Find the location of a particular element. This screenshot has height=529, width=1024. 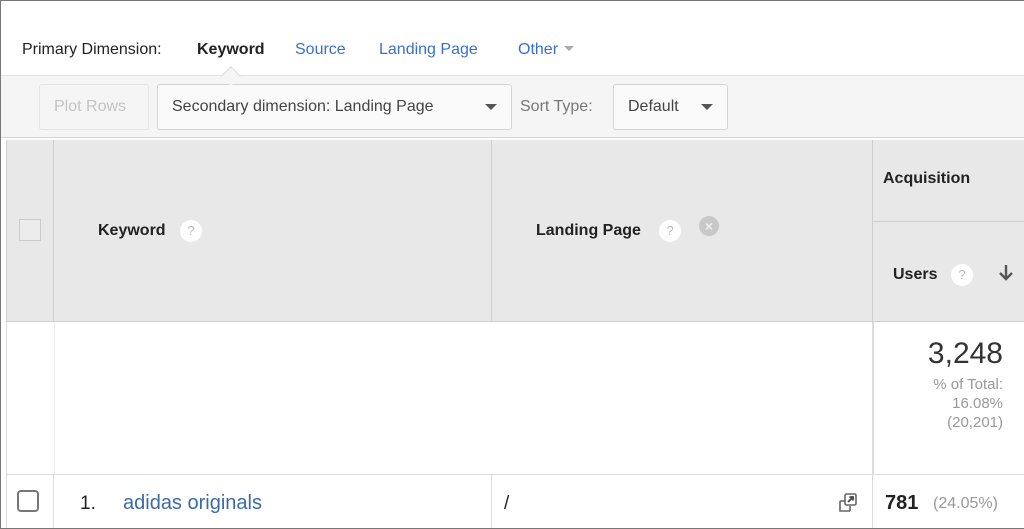

totals-users-percent: % of Total: 16.08% (20,201) is located at coordinates (968, 403).